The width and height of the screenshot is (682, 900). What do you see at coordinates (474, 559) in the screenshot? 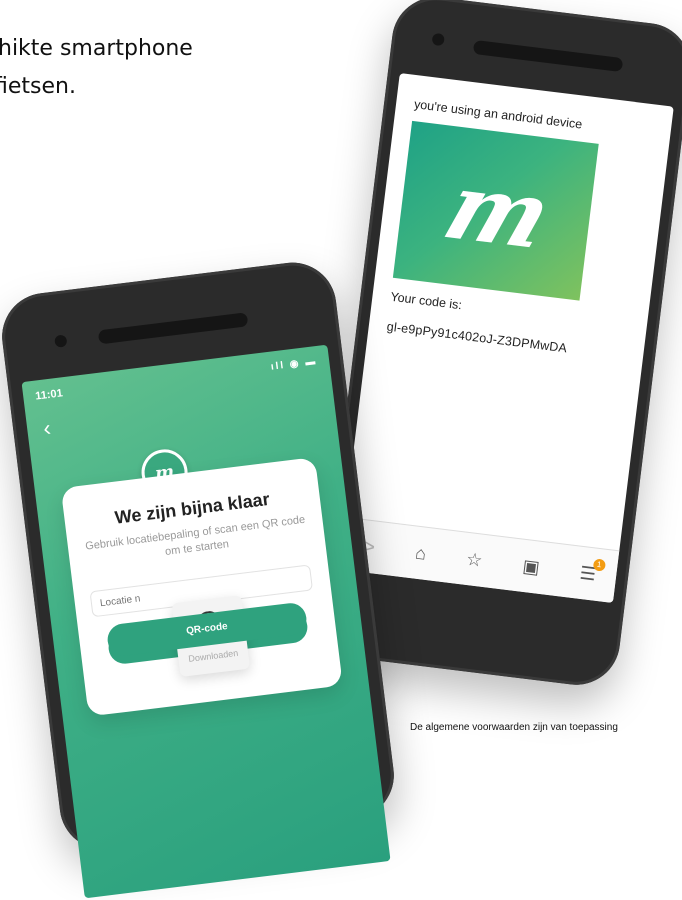
I see `star-icon: ☆` at bounding box center [474, 559].